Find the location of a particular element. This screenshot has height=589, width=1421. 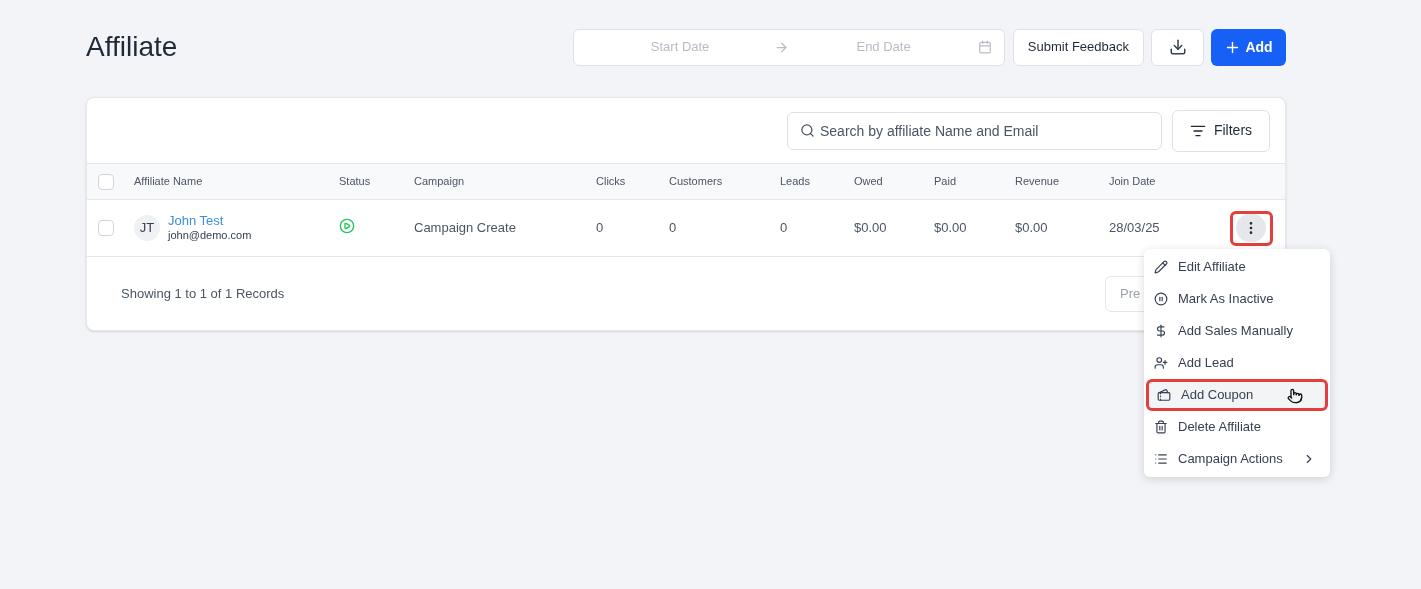

menu-item: Campaign Actions is located at coordinates (1237, 459).